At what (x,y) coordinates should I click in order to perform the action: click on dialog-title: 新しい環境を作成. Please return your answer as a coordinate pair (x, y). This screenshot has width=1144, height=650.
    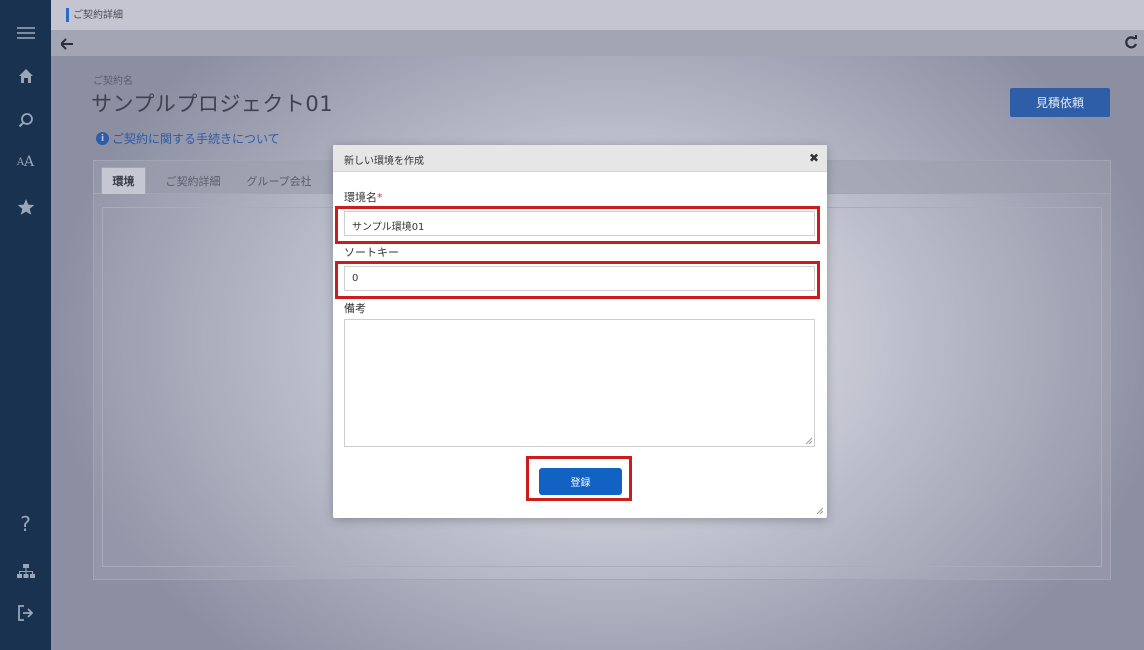
    Looking at the image, I should click on (384, 161).